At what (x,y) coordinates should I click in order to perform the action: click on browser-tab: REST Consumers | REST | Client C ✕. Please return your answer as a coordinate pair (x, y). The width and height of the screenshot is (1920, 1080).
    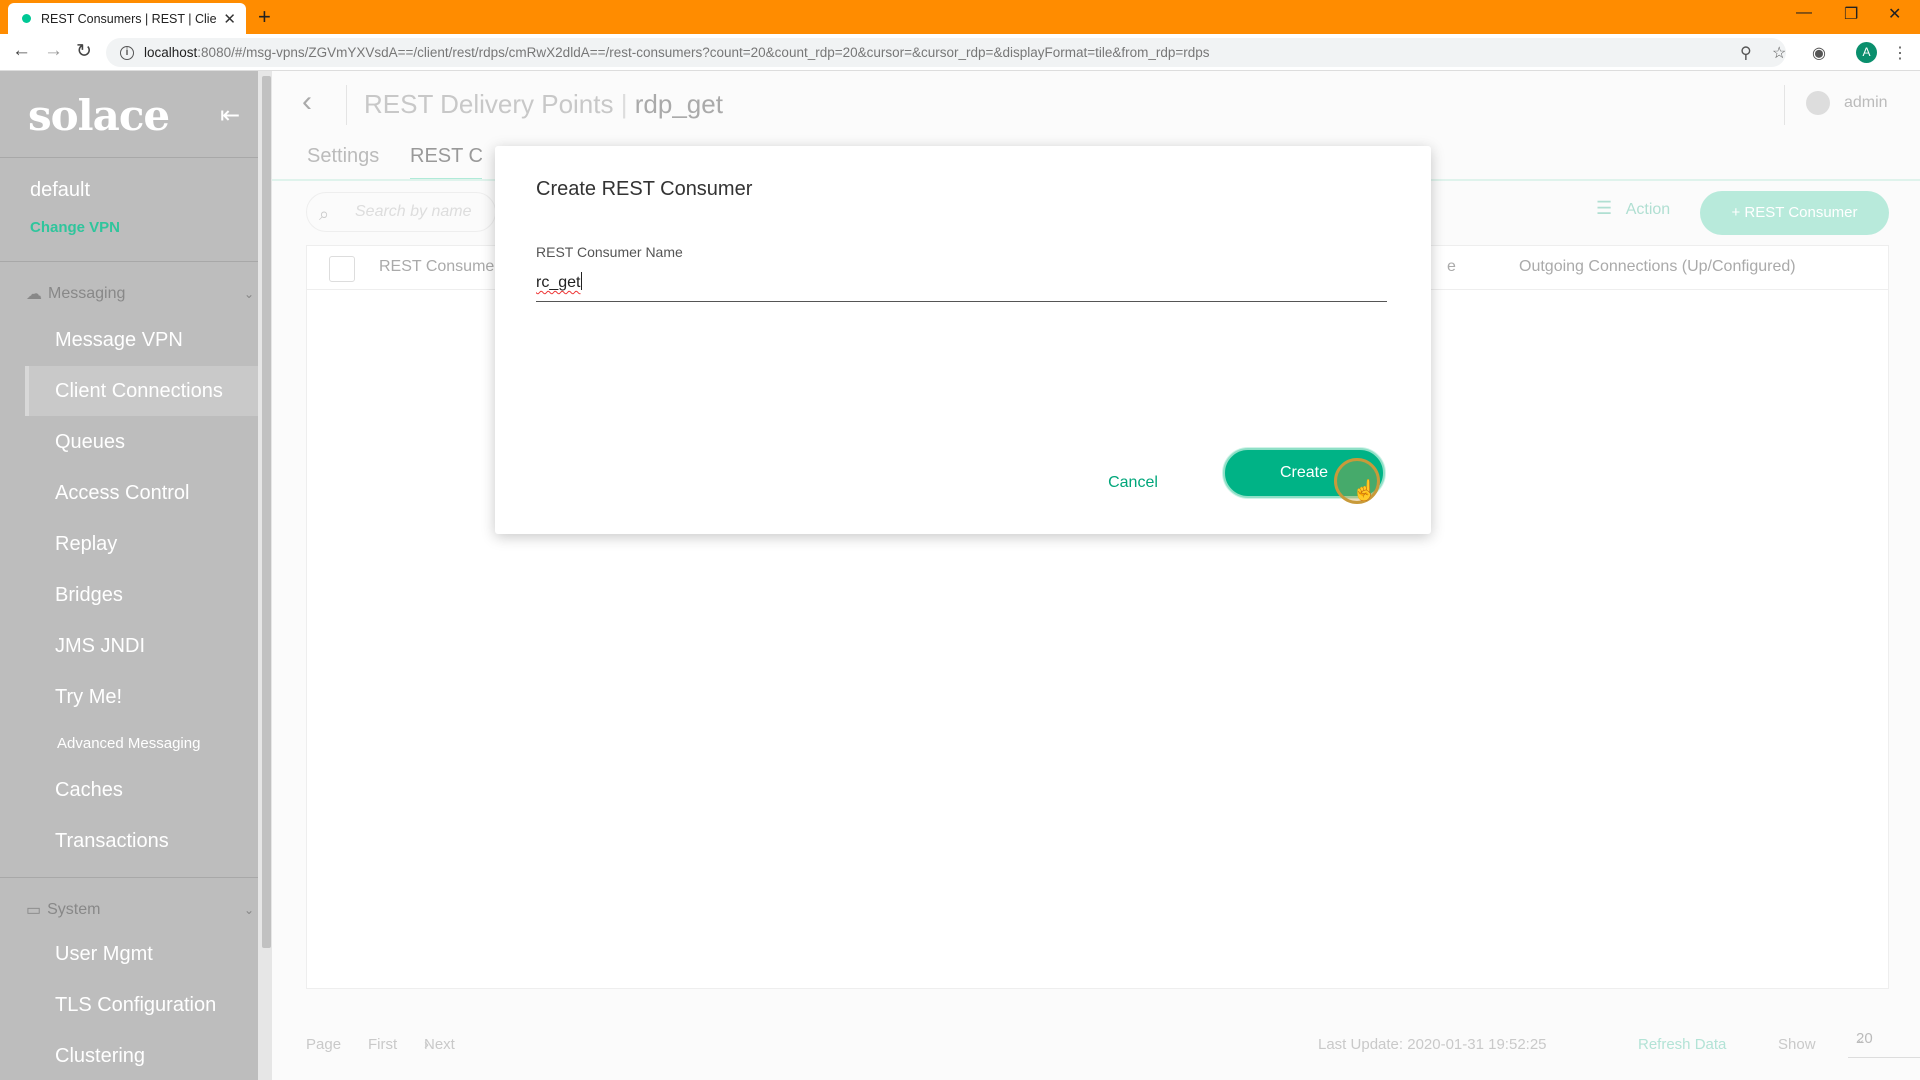
    Looking at the image, I should click on (127, 18).